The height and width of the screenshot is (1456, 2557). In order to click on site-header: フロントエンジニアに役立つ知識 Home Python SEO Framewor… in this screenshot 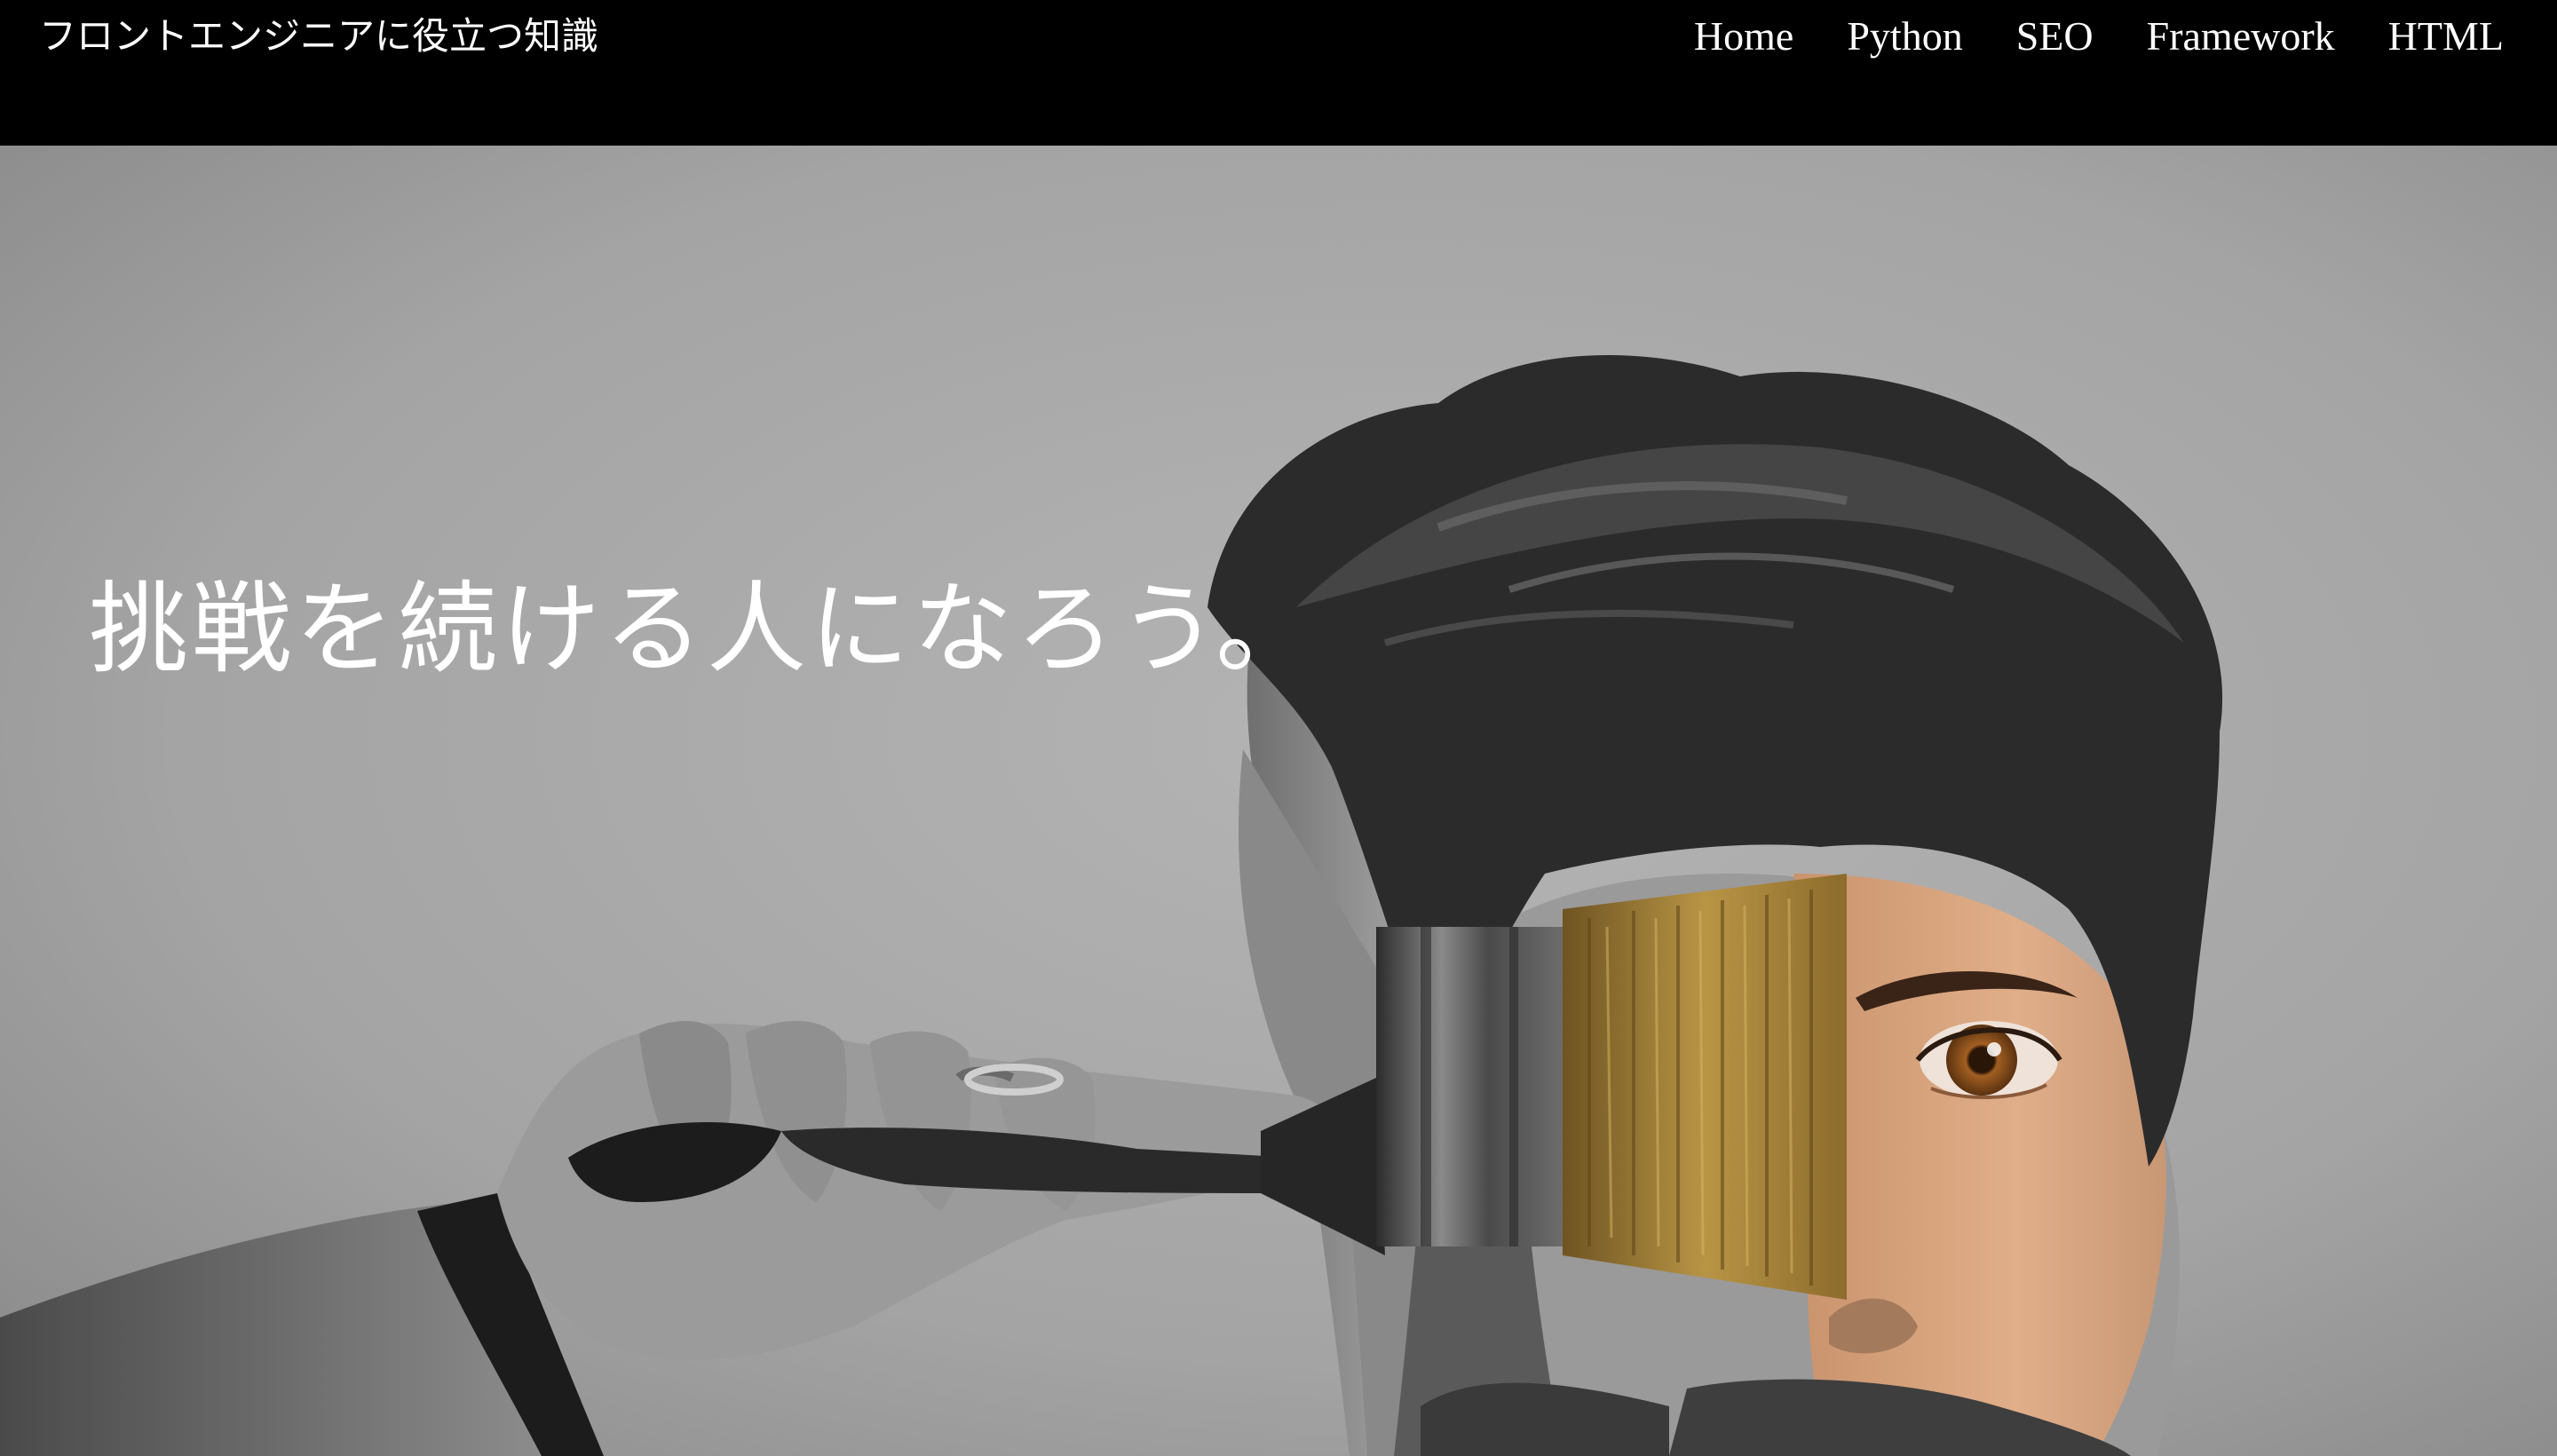, I will do `click(1278, 73)`.